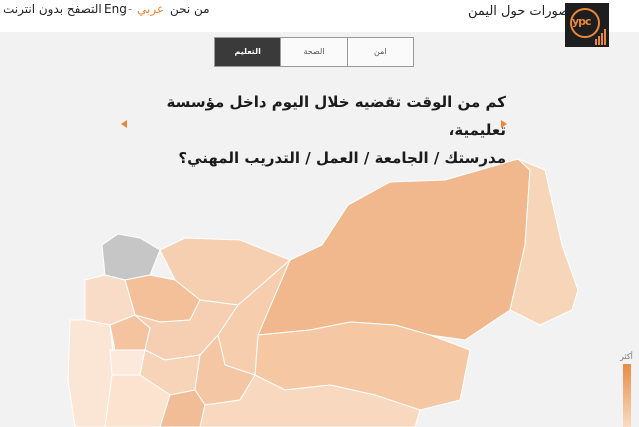  Describe the element at coordinates (248, 52) in the screenshot. I see `tab-education: التعليم` at that location.